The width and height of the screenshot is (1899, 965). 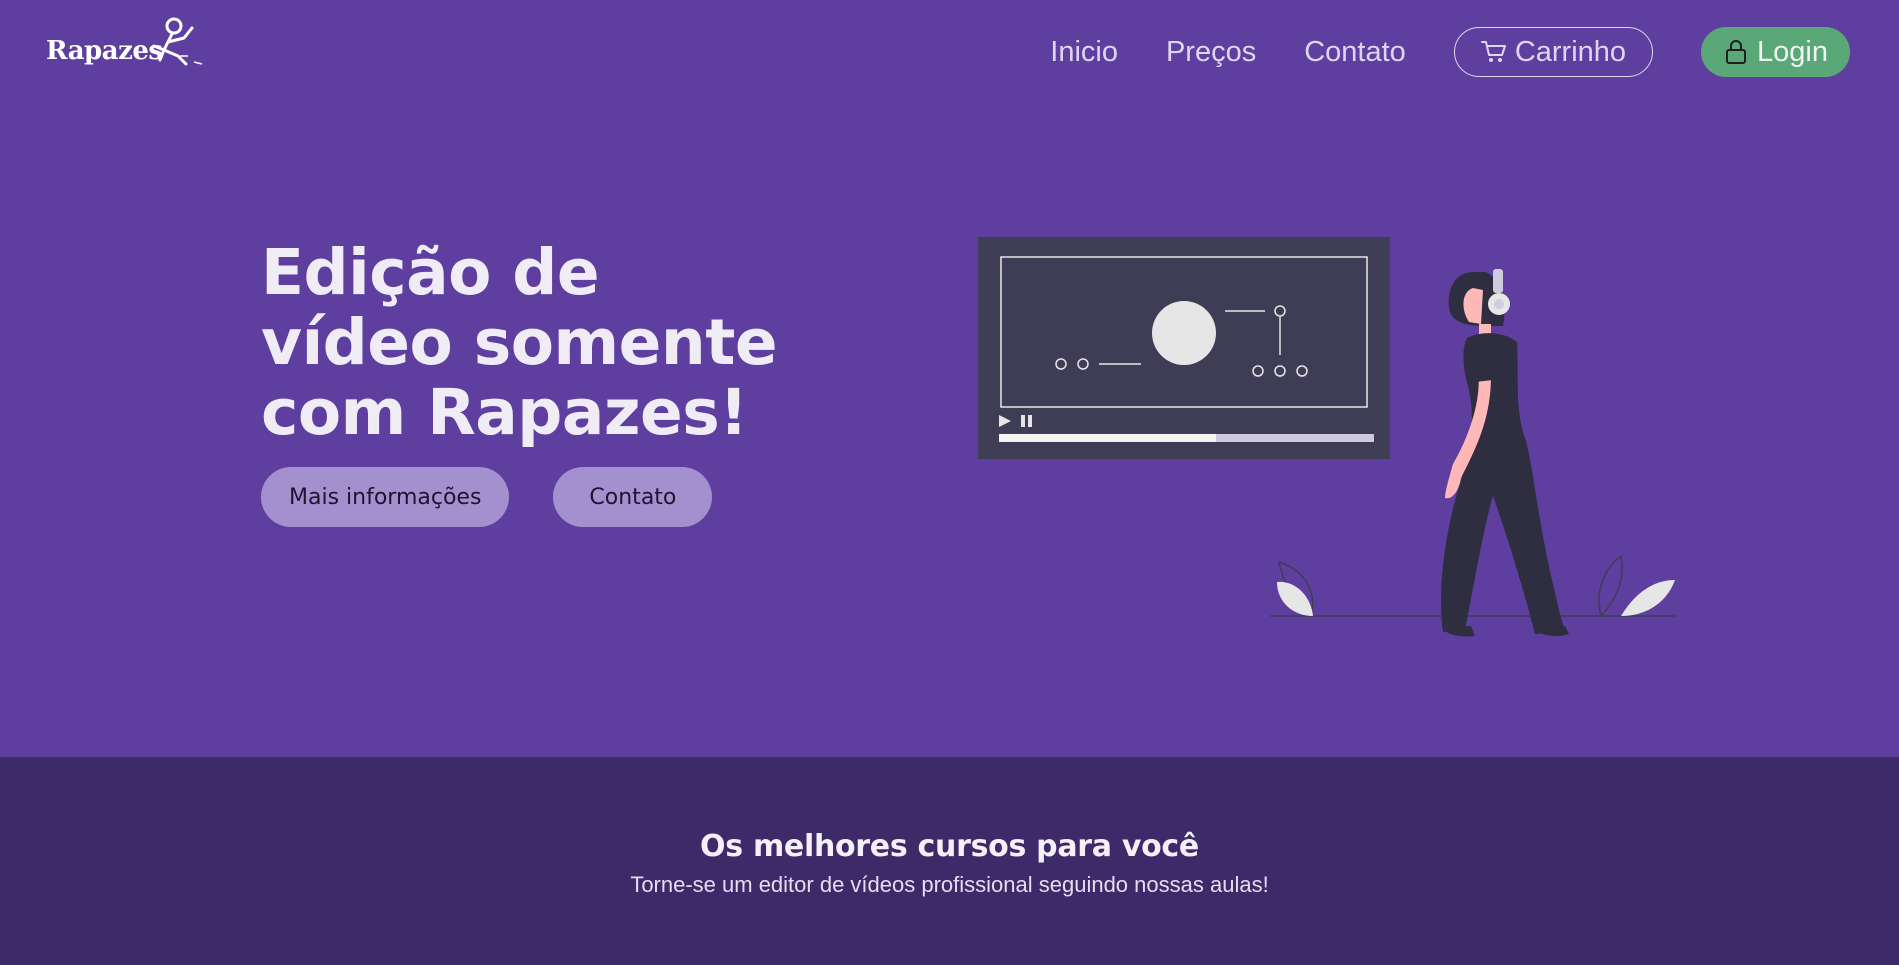 What do you see at coordinates (1211, 52) in the screenshot?
I see `nav-link-precos: Preços` at bounding box center [1211, 52].